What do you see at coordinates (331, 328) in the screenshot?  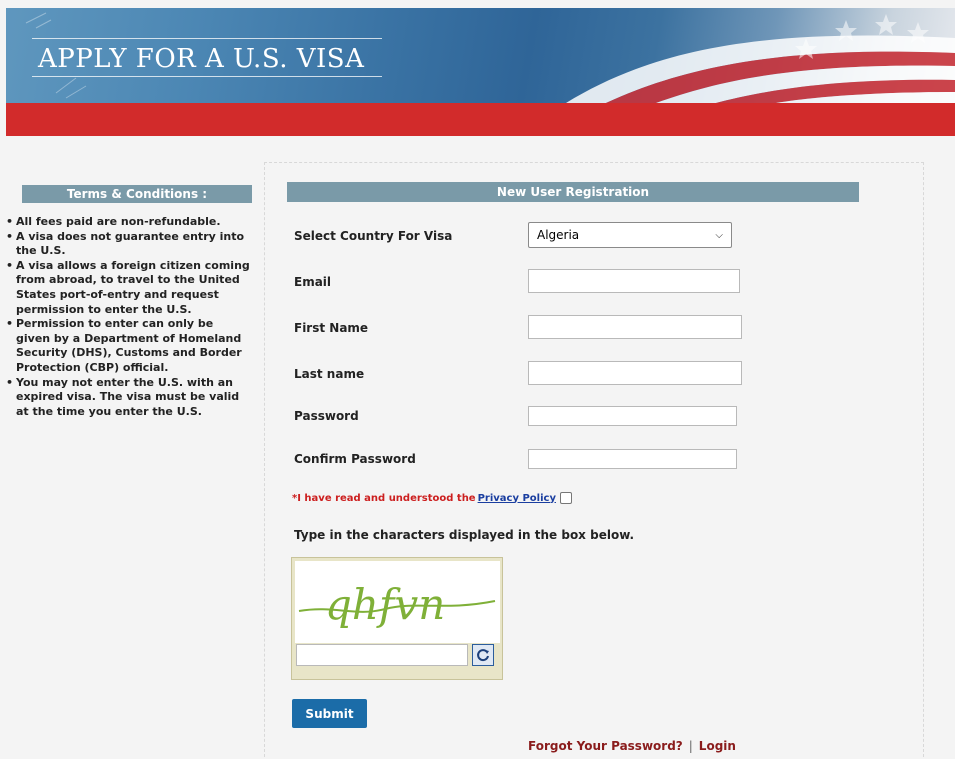 I see `first-name-label: First Name` at bounding box center [331, 328].